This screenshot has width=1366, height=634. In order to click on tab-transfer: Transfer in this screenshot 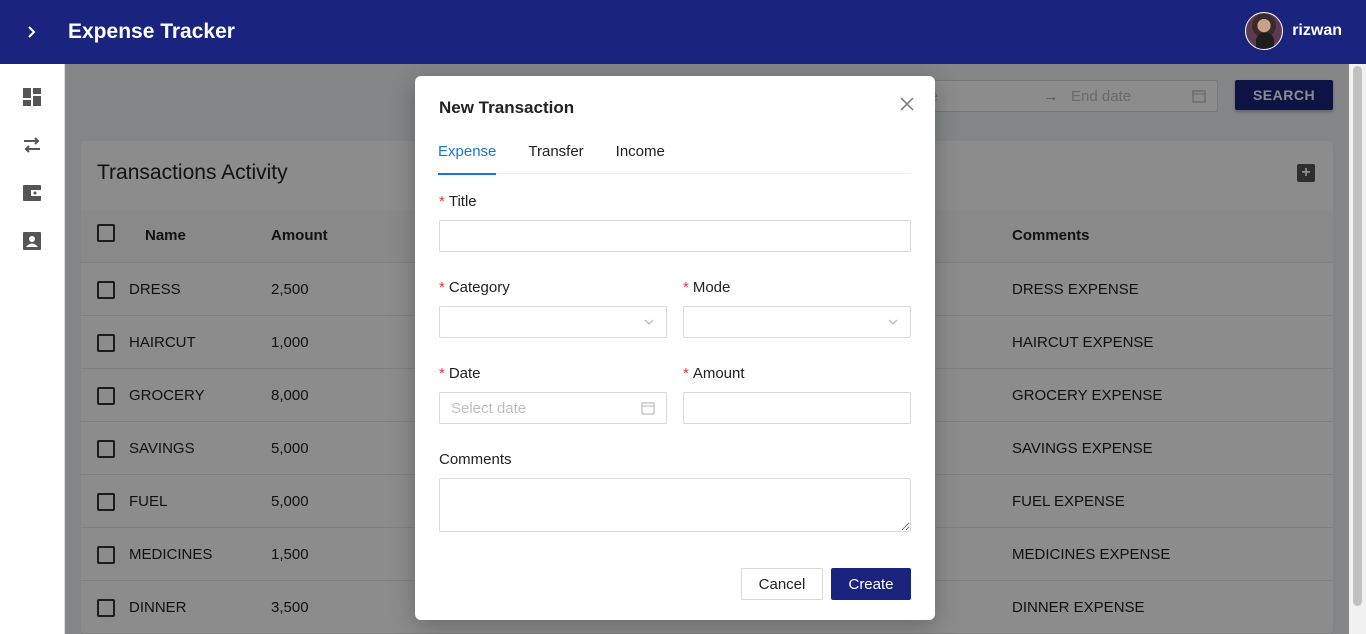, I will do `click(555, 157)`.